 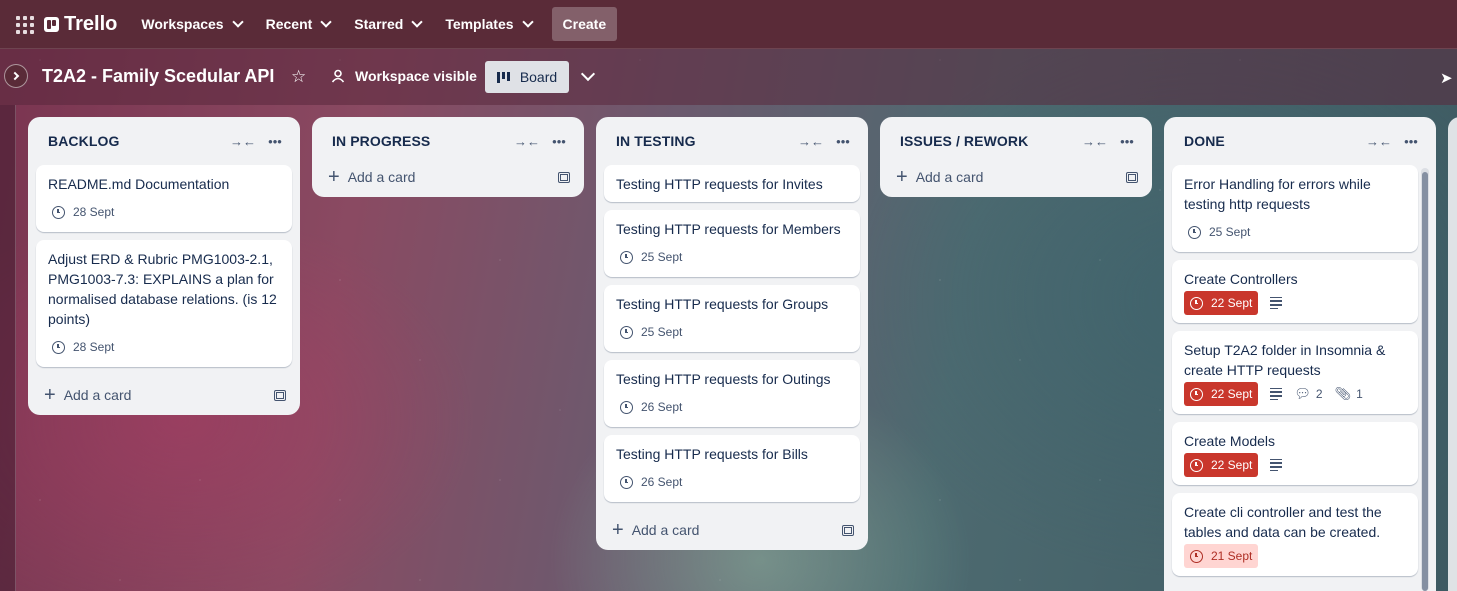 What do you see at coordinates (732, 318) in the screenshot?
I see `card: Testing HTTP requests for Groups 25 Sept` at bounding box center [732, 318].